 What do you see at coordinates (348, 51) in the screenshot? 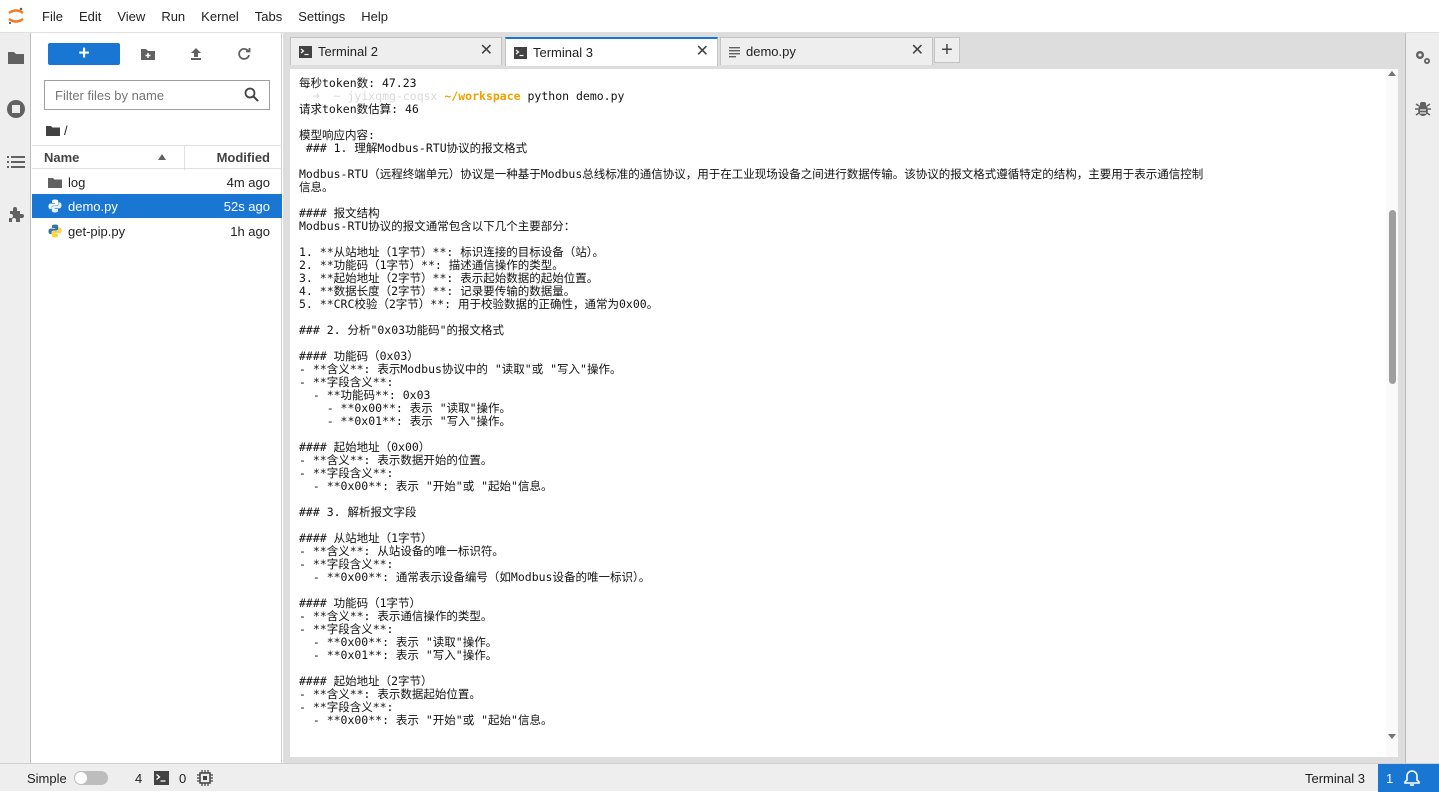
I see `tab-label: Terminal 2` at bounding box center [348, 51].